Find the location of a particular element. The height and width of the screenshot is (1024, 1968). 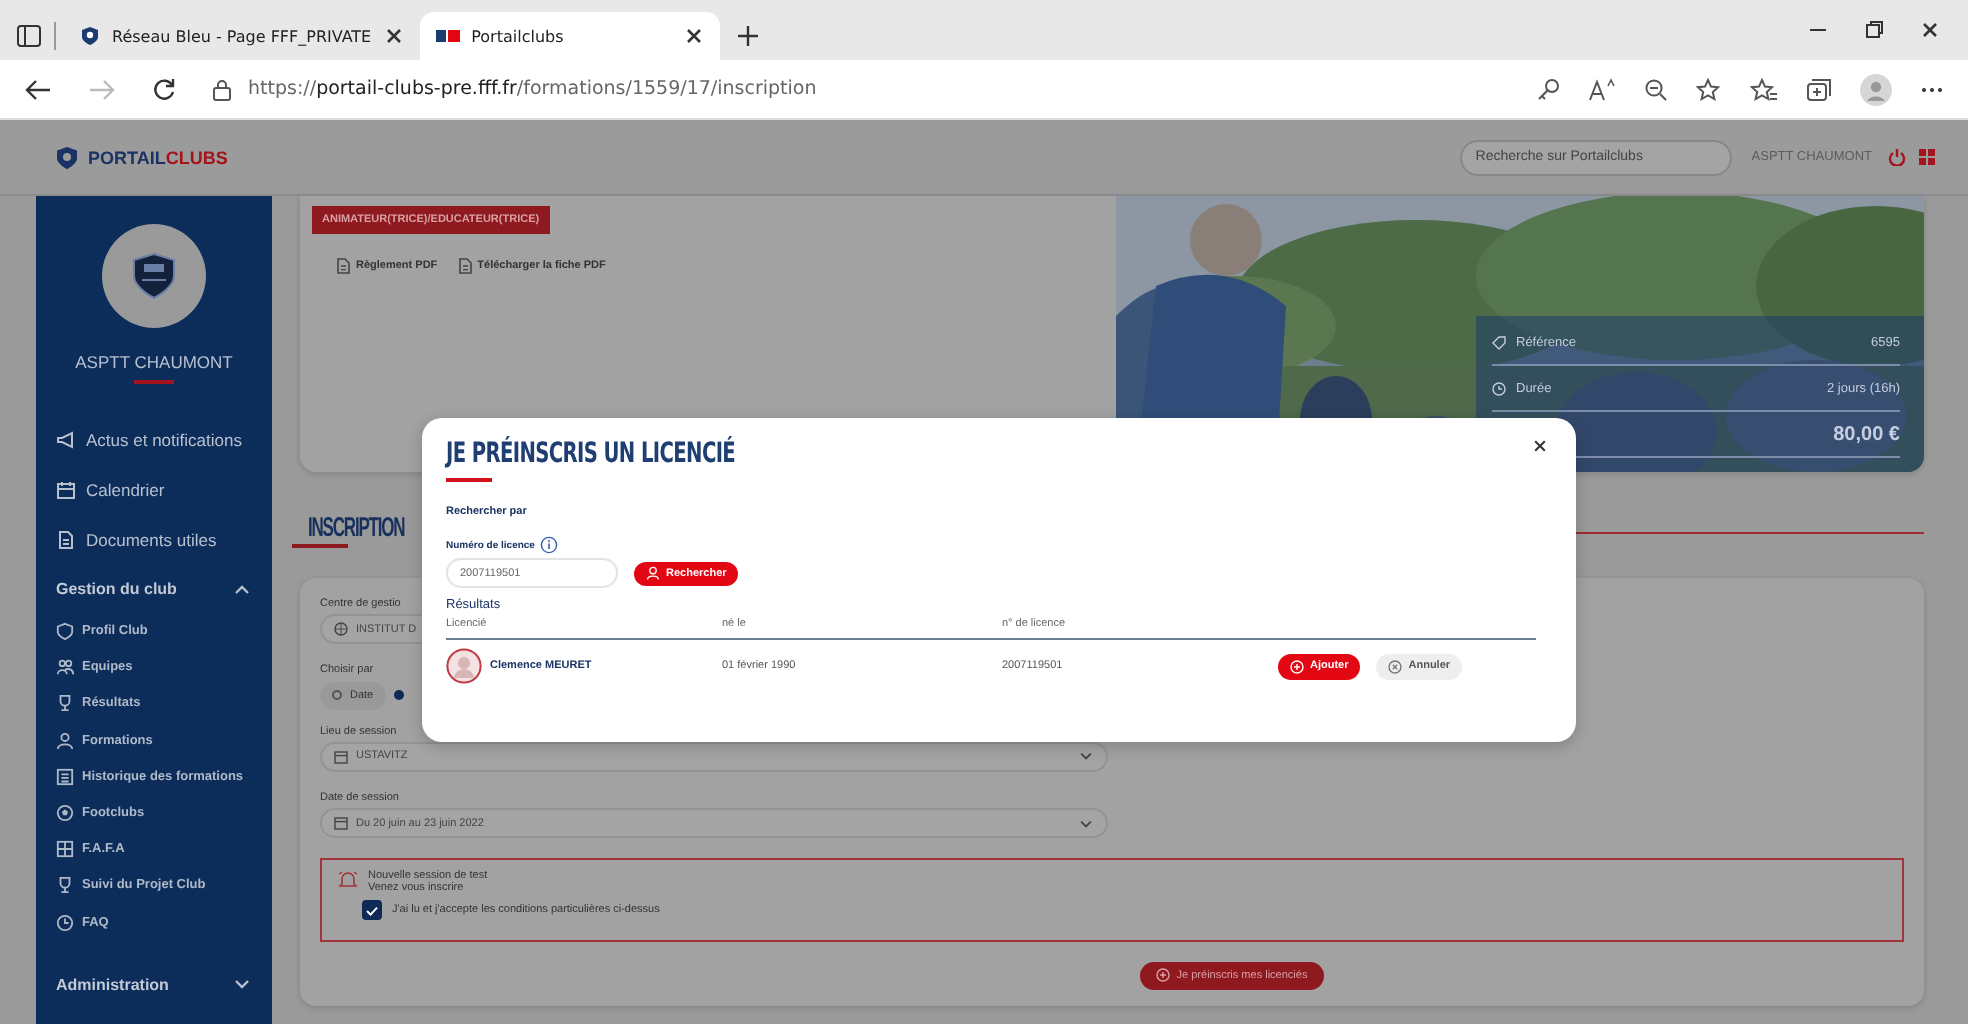

sidebar-item: Documents utiles is located at coordinates (154, 540).